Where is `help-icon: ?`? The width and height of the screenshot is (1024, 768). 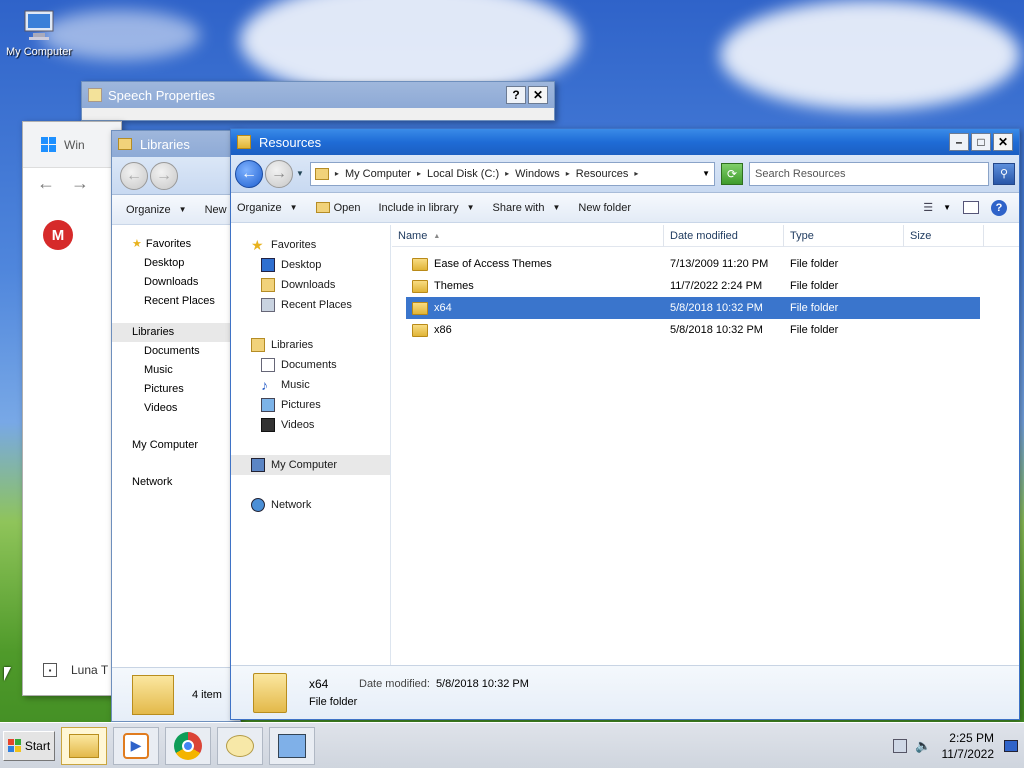
help-icon: ? is located at coordinates (999, 207).